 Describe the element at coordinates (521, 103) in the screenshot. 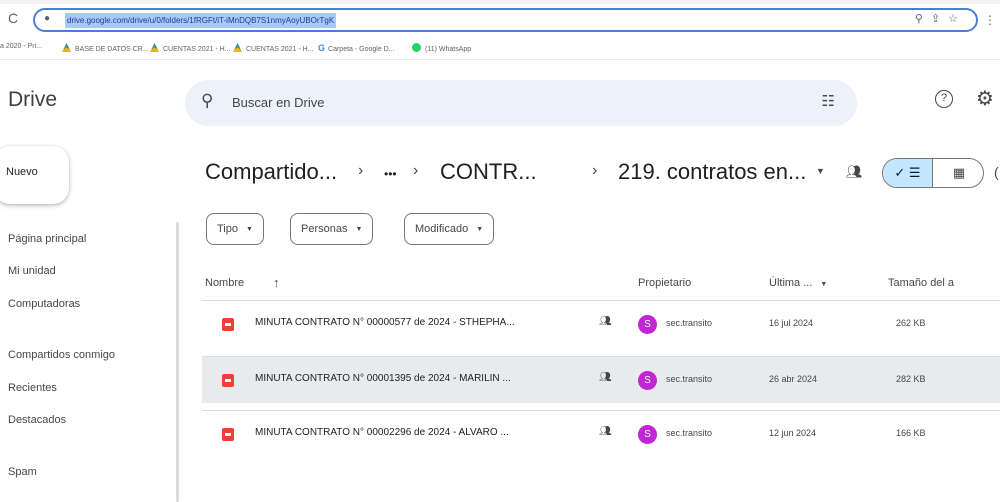

I see `search-bar: ⚲ Buscar en Drive ☷` at that location.